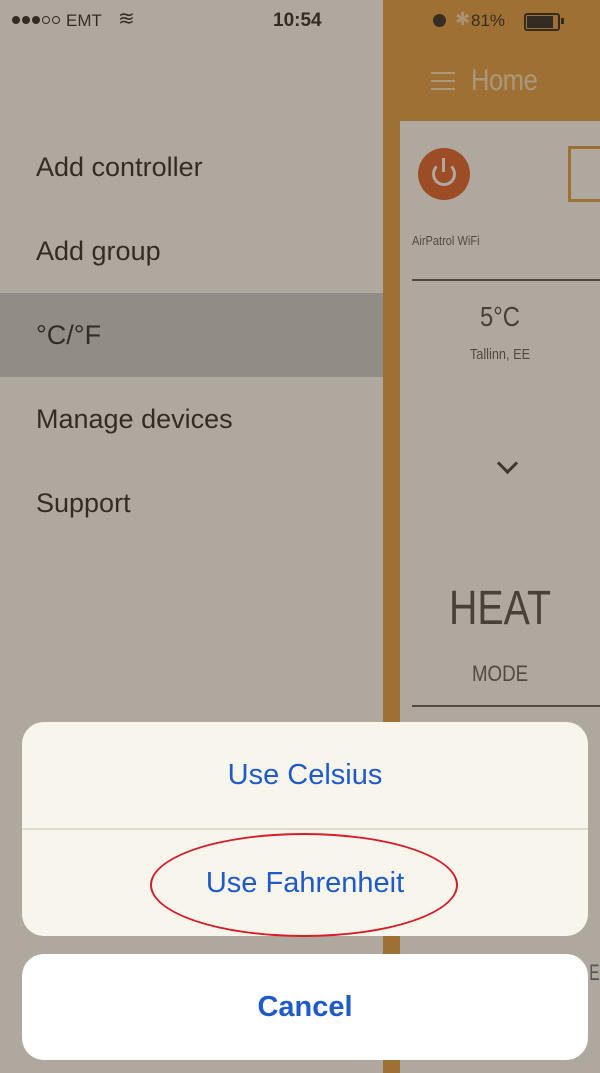 This screenshot has height=1073, width=600. What do you see at coordinates (305, 883) in the screenshot?
I see `use-fahrenheit-button: Use Fahrenheit` at bounding box center [305, 883].